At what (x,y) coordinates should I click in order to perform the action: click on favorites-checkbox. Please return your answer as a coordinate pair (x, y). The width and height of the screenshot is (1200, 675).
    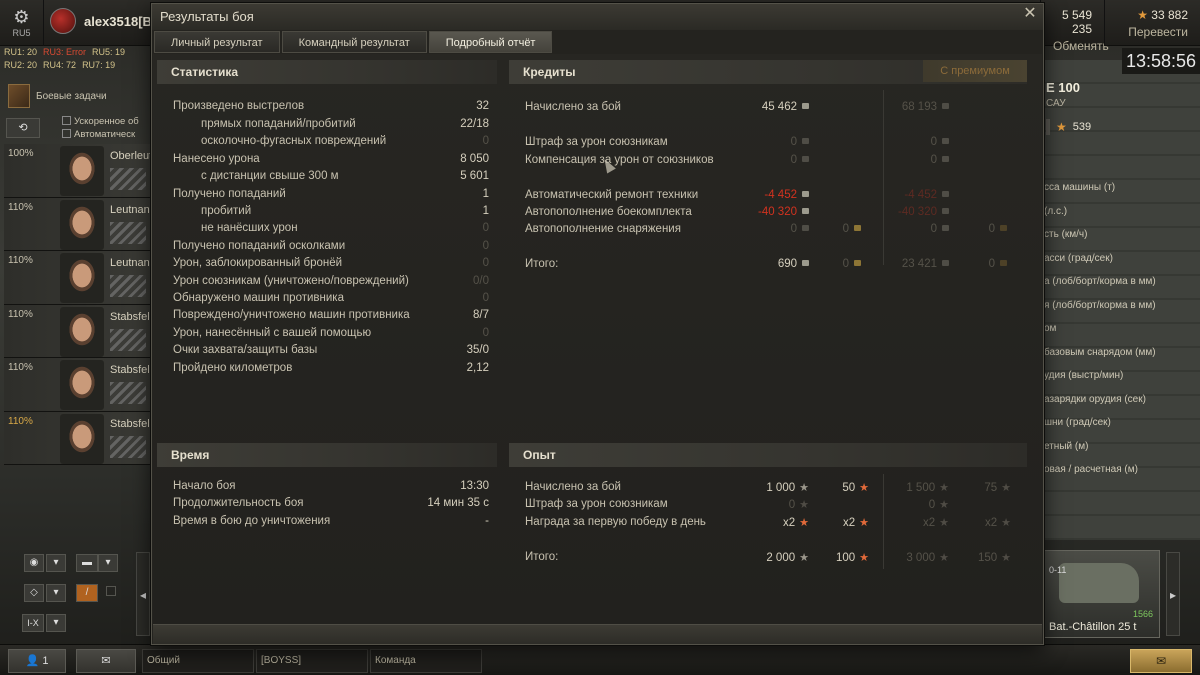
    Looking at the image, I should click on (111, 591).